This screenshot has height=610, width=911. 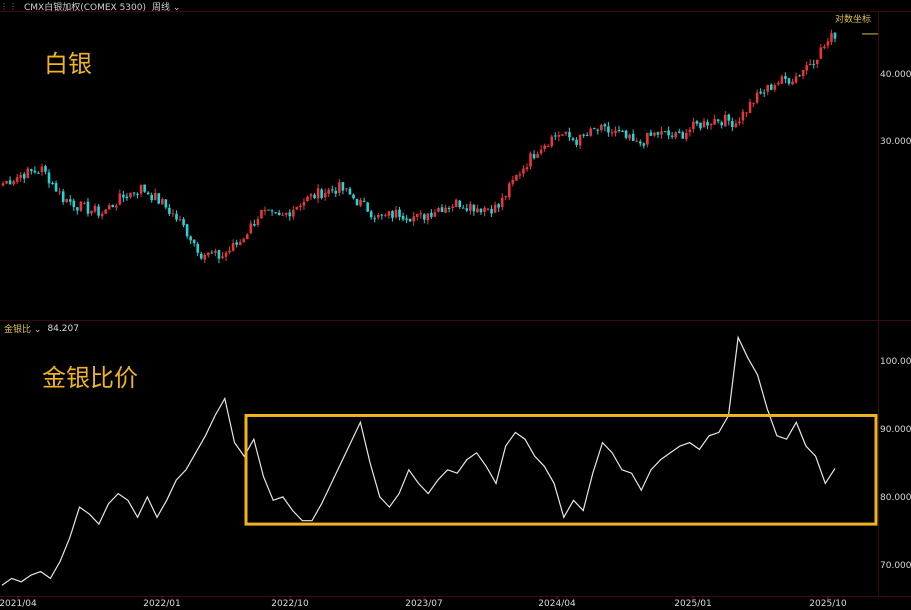 What do you see at coordinates (557, 604) in the screenshot?
I see `time-tick-label: 2024/04` at bounding box center [557, 604].